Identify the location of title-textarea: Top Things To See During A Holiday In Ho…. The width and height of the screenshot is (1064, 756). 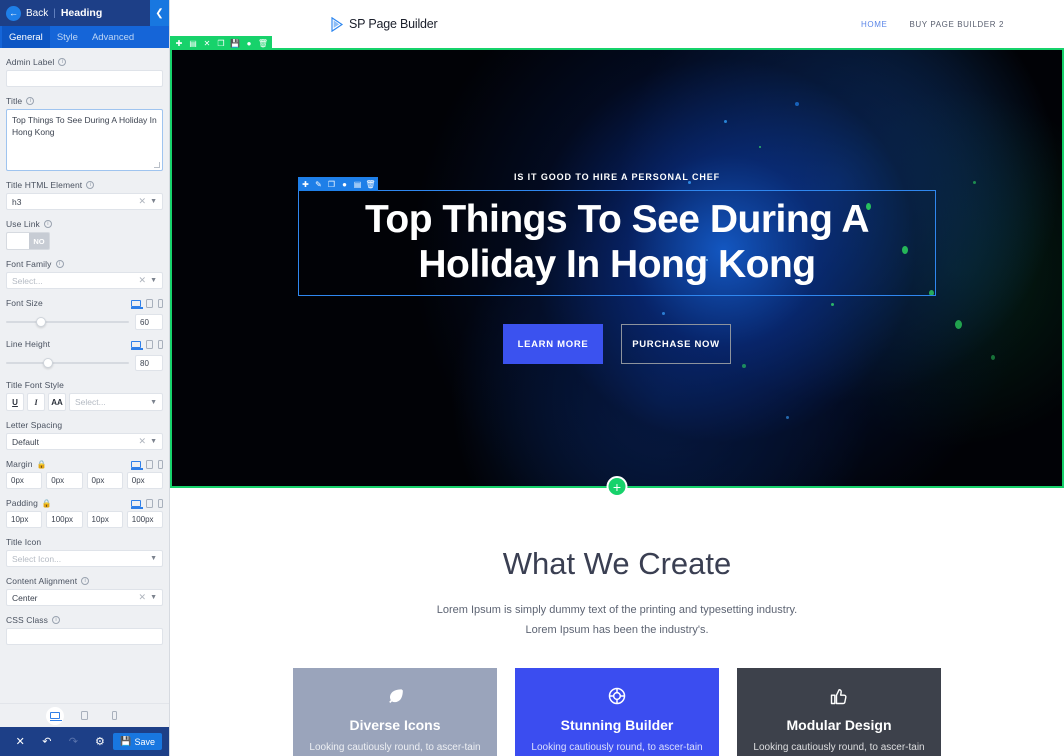
(84, 140).